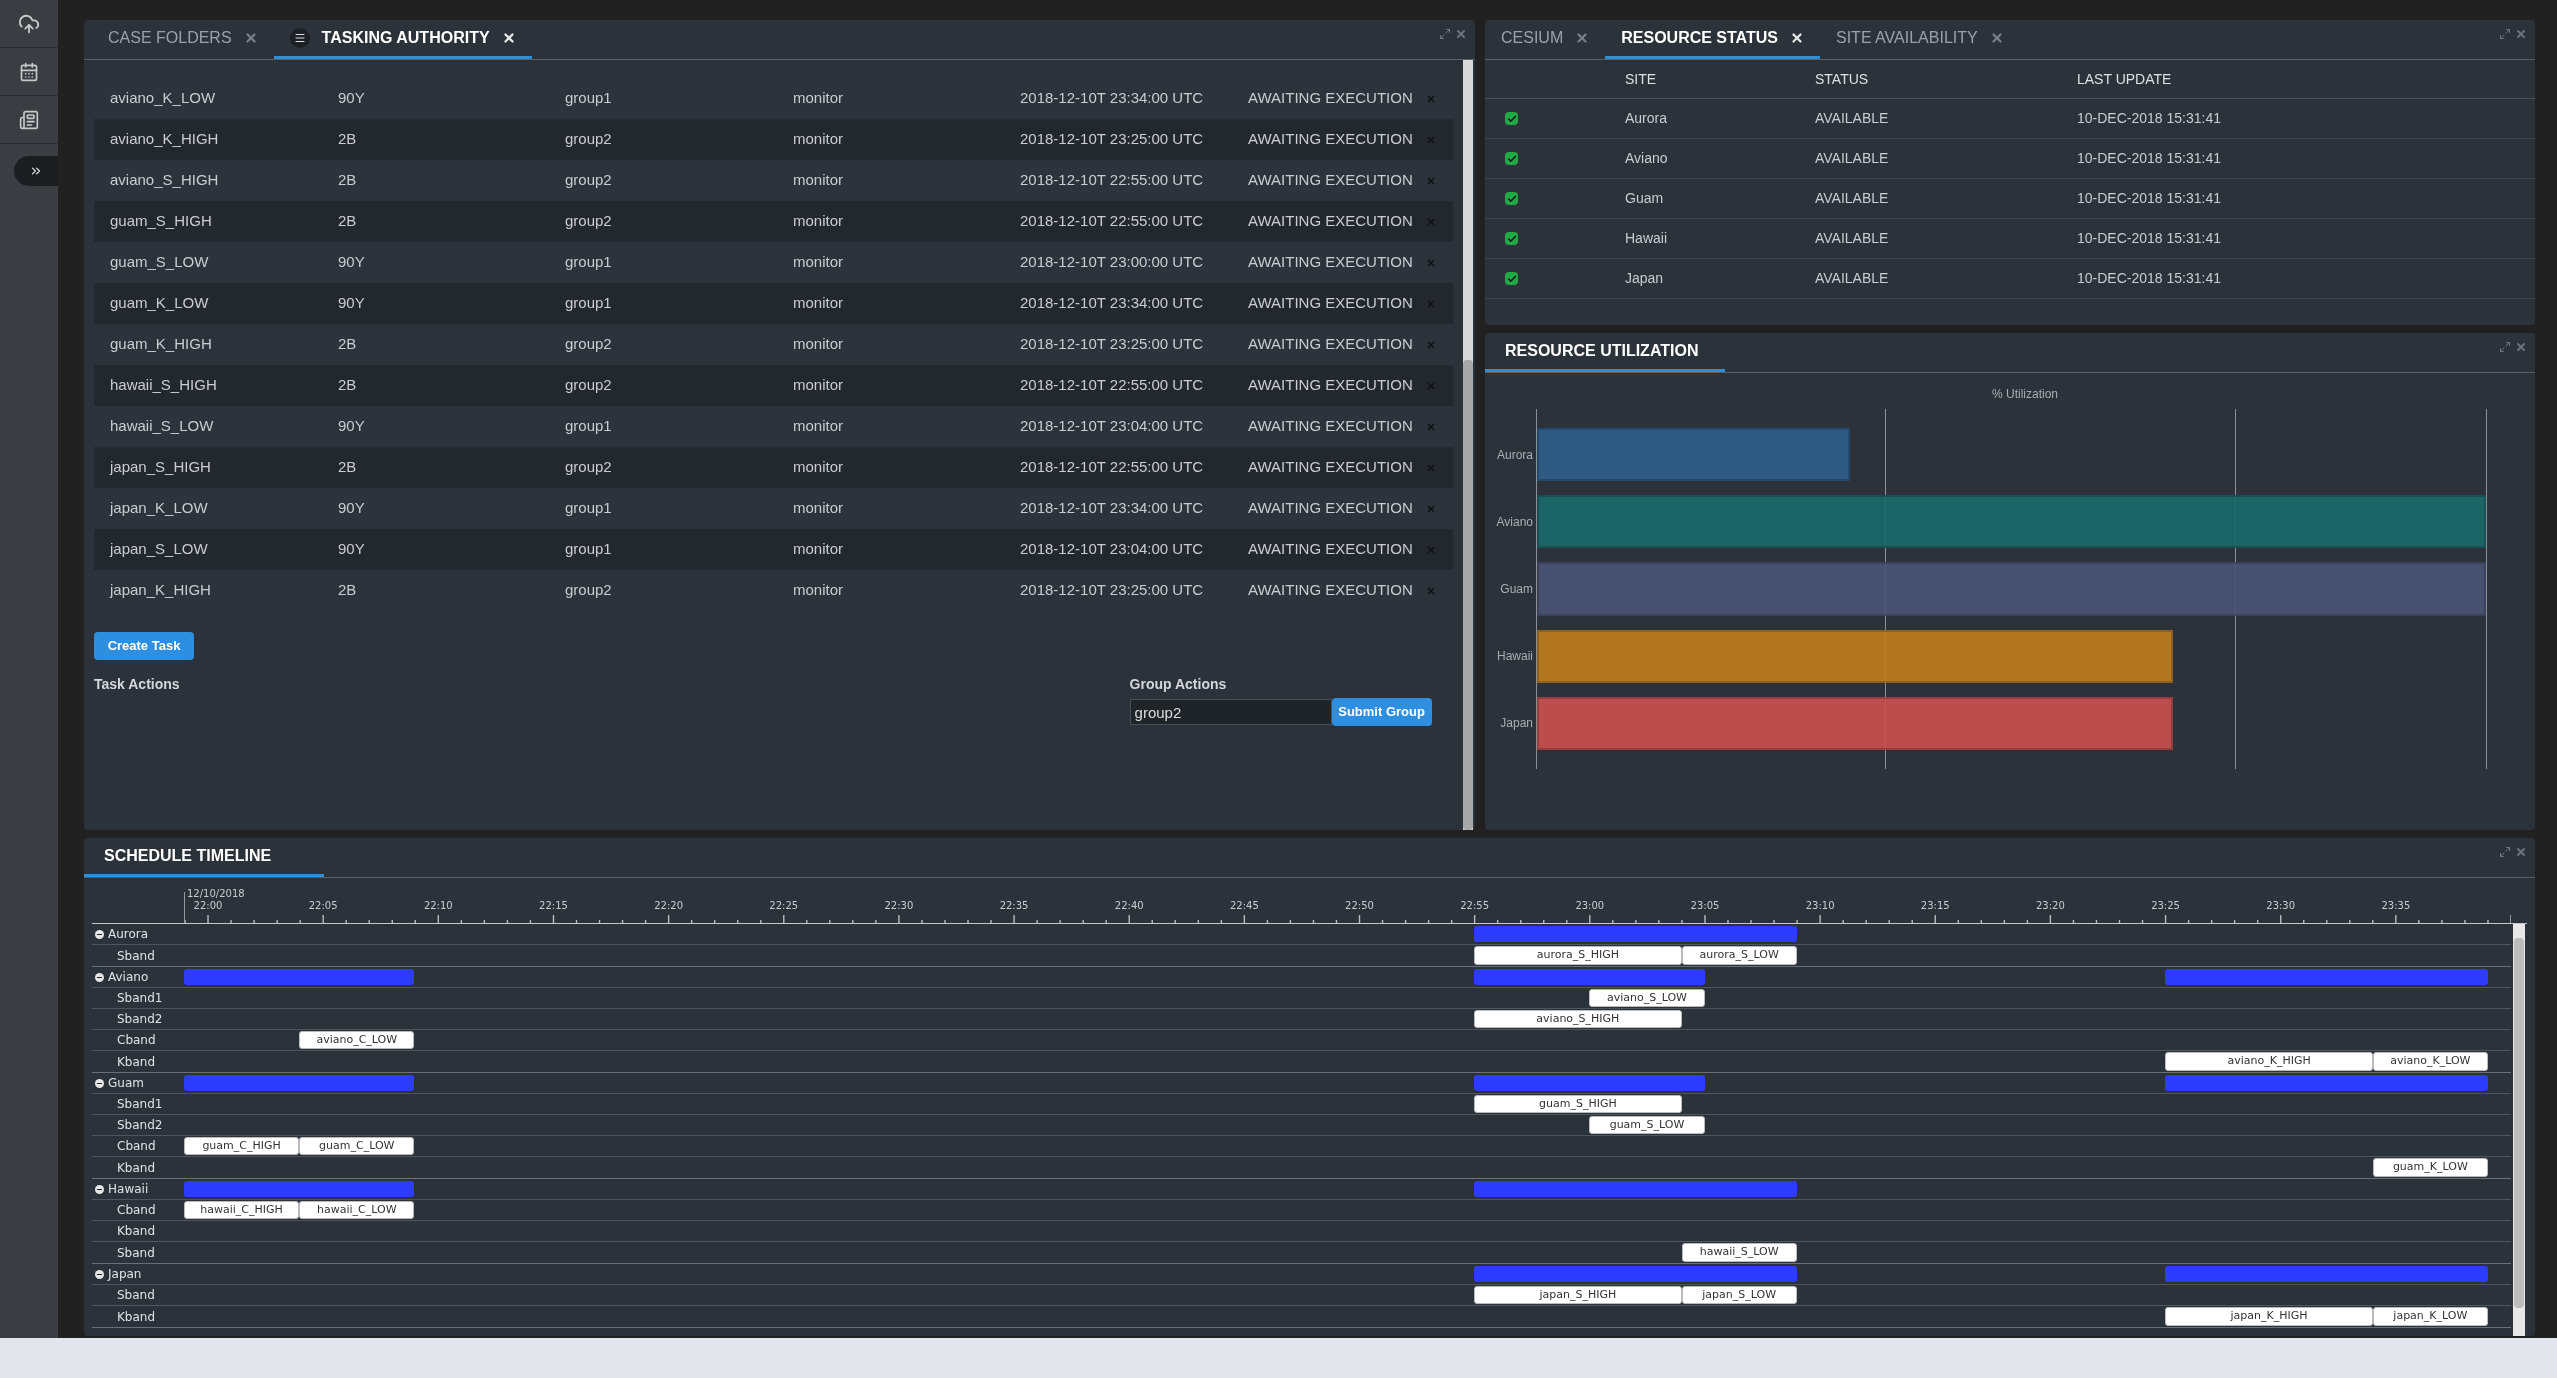  What do you see at coordinates (128, 934) in the screenshot?
I see `group-label: Aurora` at bounding box center [128, 934].